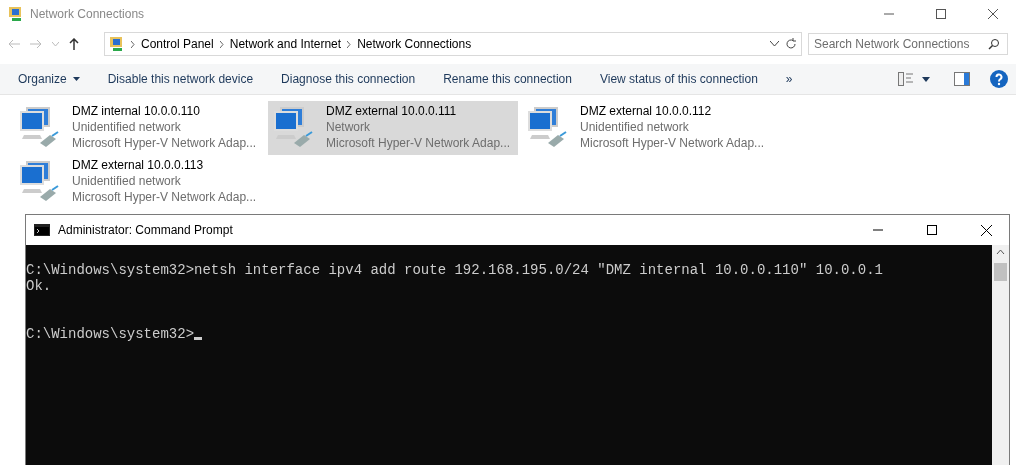 The height and width of the screenshot is (465, 1016). Describe the element at coordinates (392, 111) in the screenshot. I see `connection-name: DMZ external 10.0.0.111` at that location.